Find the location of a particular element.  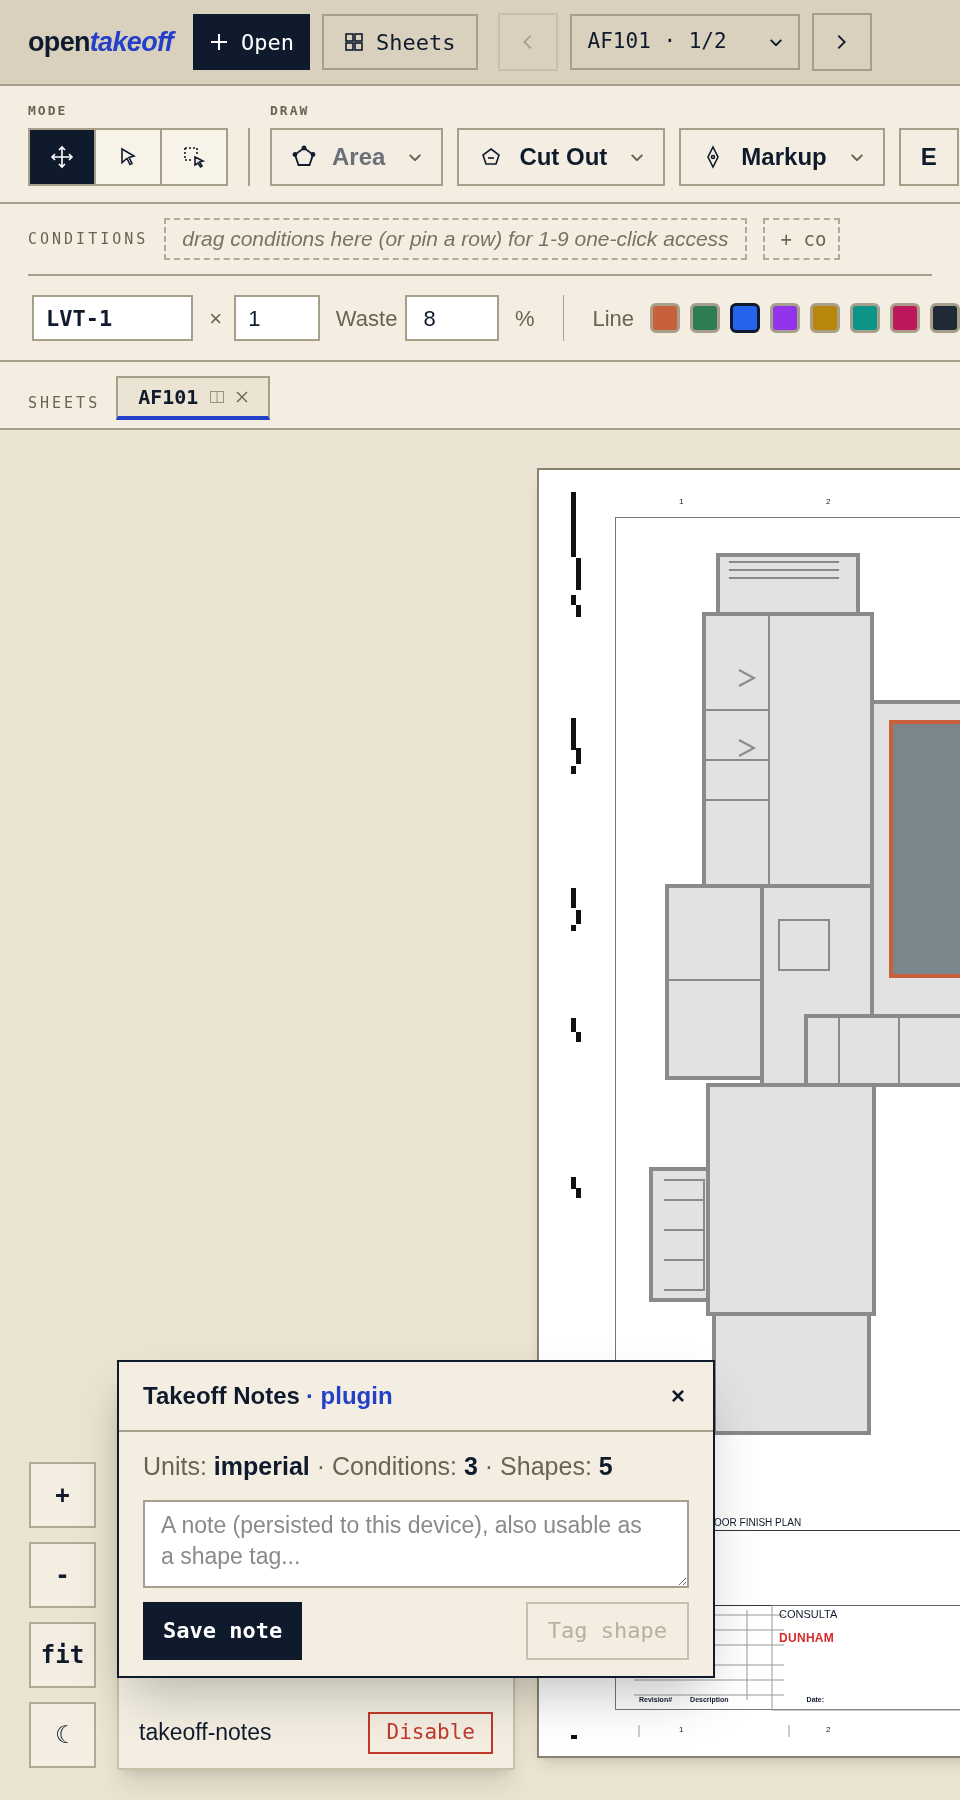

conditions-dropzone: drag conditions here (or pin a row) for 1-9 one-click access is located at coordinates (455, 239).